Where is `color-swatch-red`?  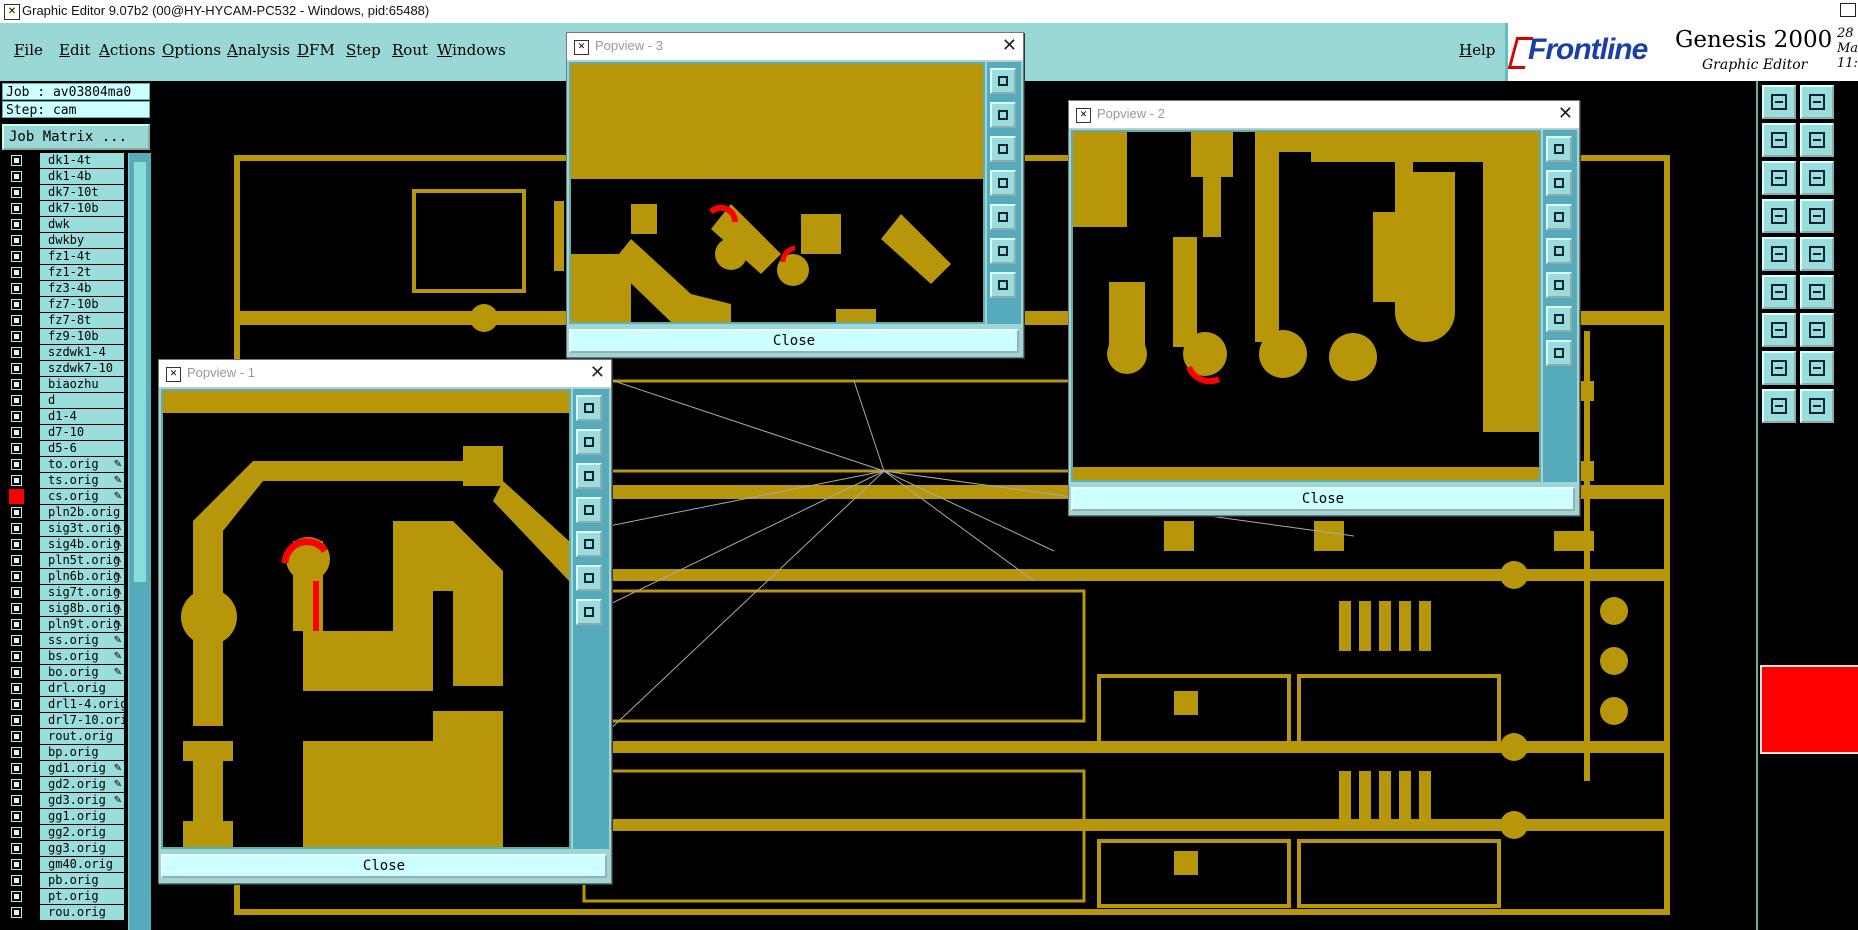 color-swatch-red is located at coordinates (1809, 709).